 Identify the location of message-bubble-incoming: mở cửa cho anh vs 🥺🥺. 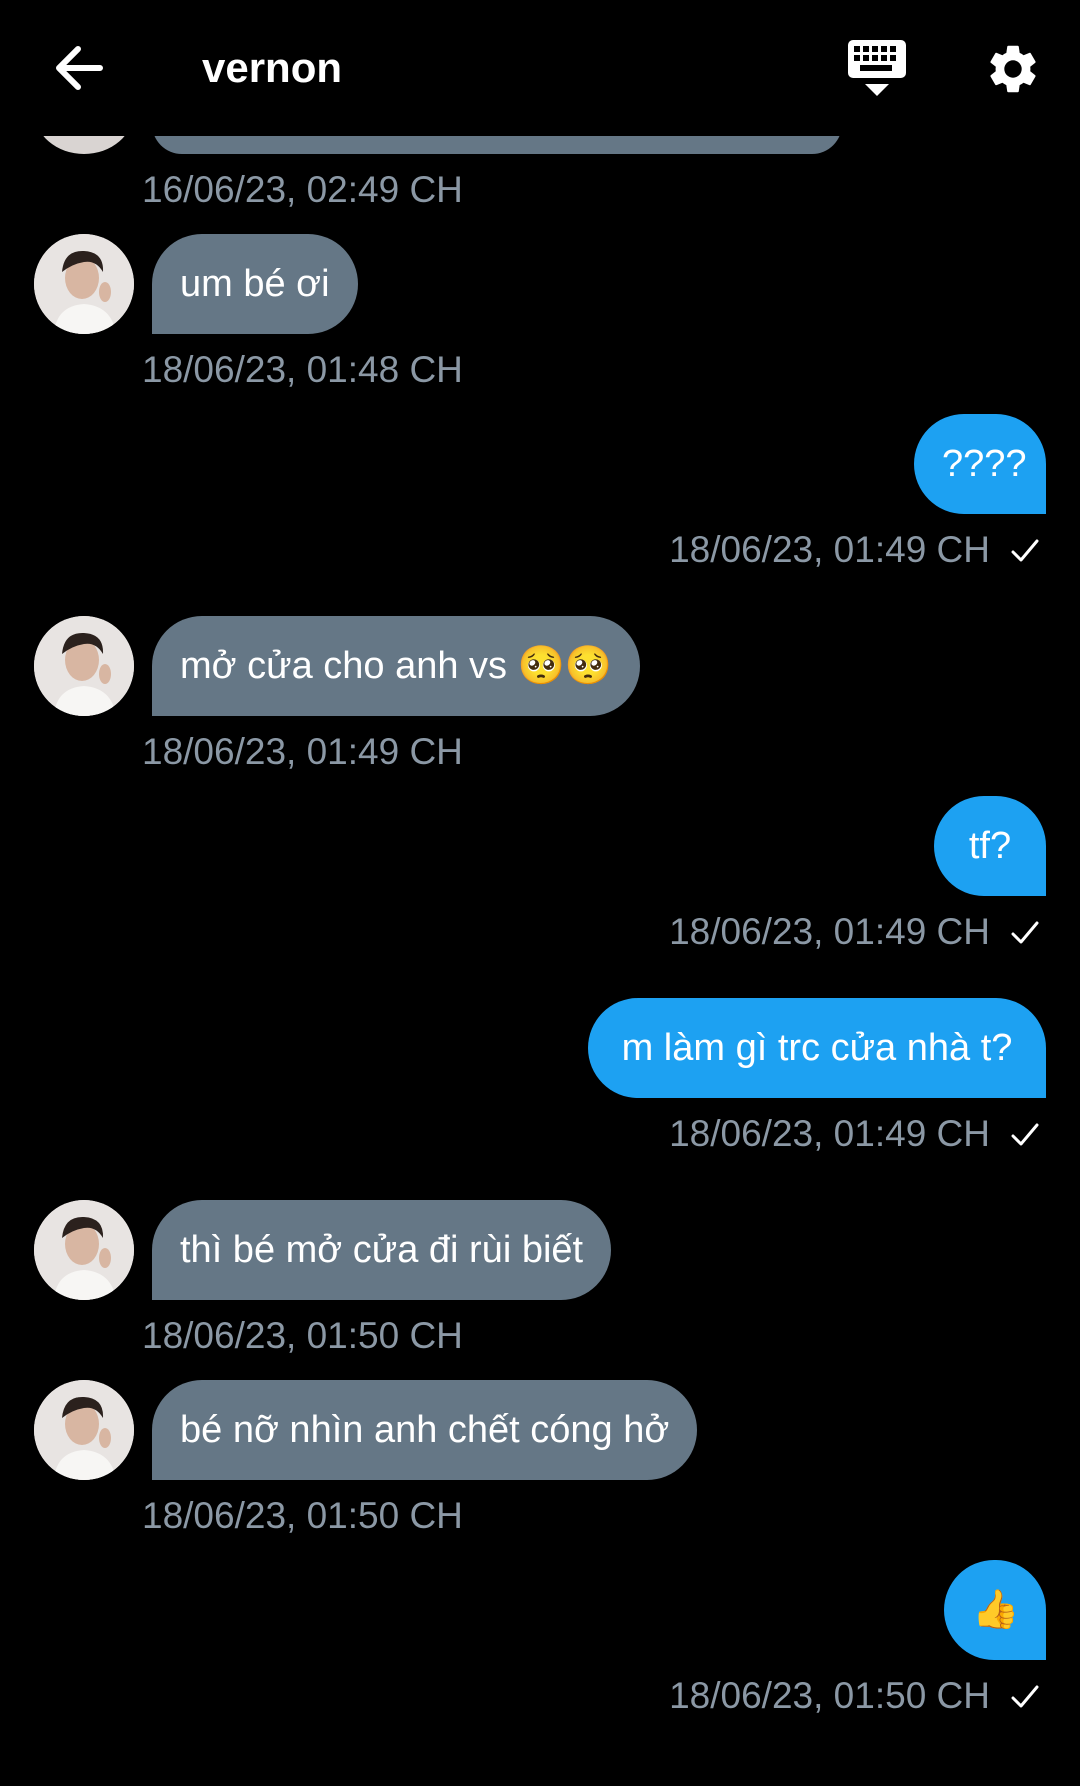
(396, 666).